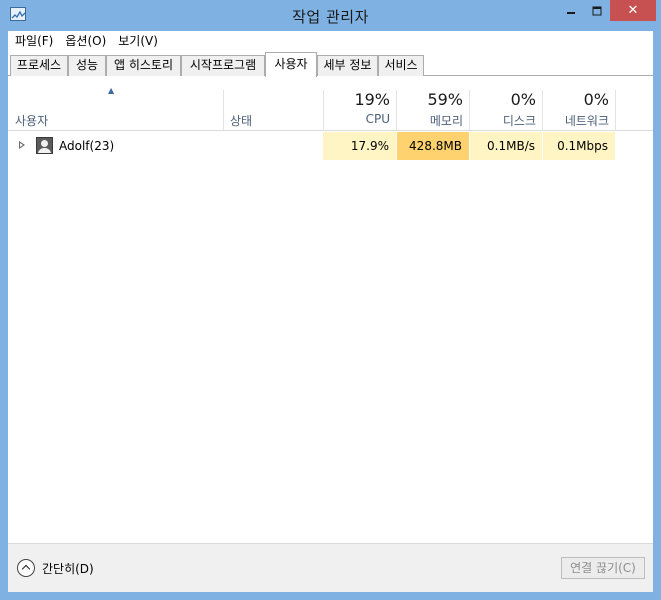 The width and height of the screenshot is (661, 600). Describe the element at coordinates (506, 146) in the screenshot. I see `user-disk: 0.1MB/s` at that location.